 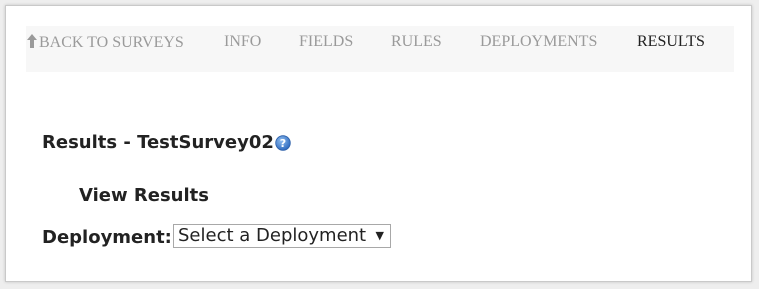 I want to click on deployment-select-value: Select a Deployment, so click(x=272, y=235).